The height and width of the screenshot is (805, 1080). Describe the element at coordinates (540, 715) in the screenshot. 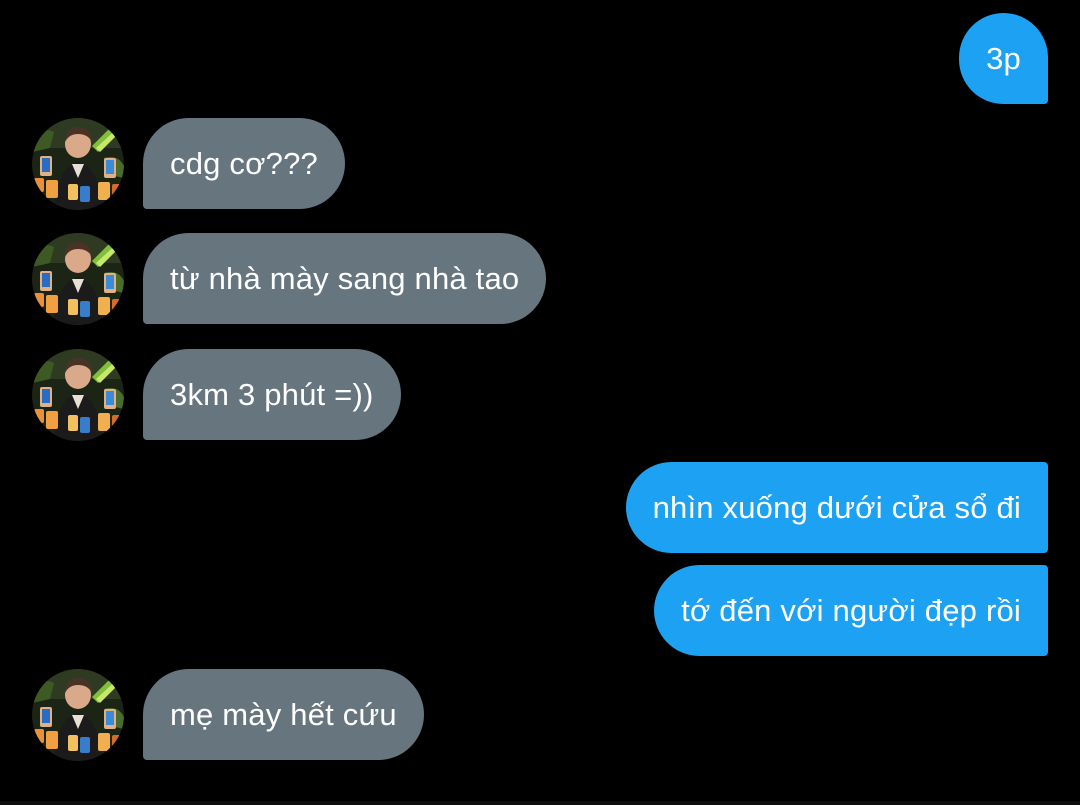

I see `message-row: mẹ mày hết cứu` at that location.